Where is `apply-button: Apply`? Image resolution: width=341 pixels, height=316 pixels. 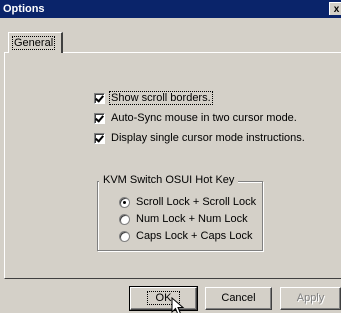
apply-button: Apply is located at coordinates (310, 298).